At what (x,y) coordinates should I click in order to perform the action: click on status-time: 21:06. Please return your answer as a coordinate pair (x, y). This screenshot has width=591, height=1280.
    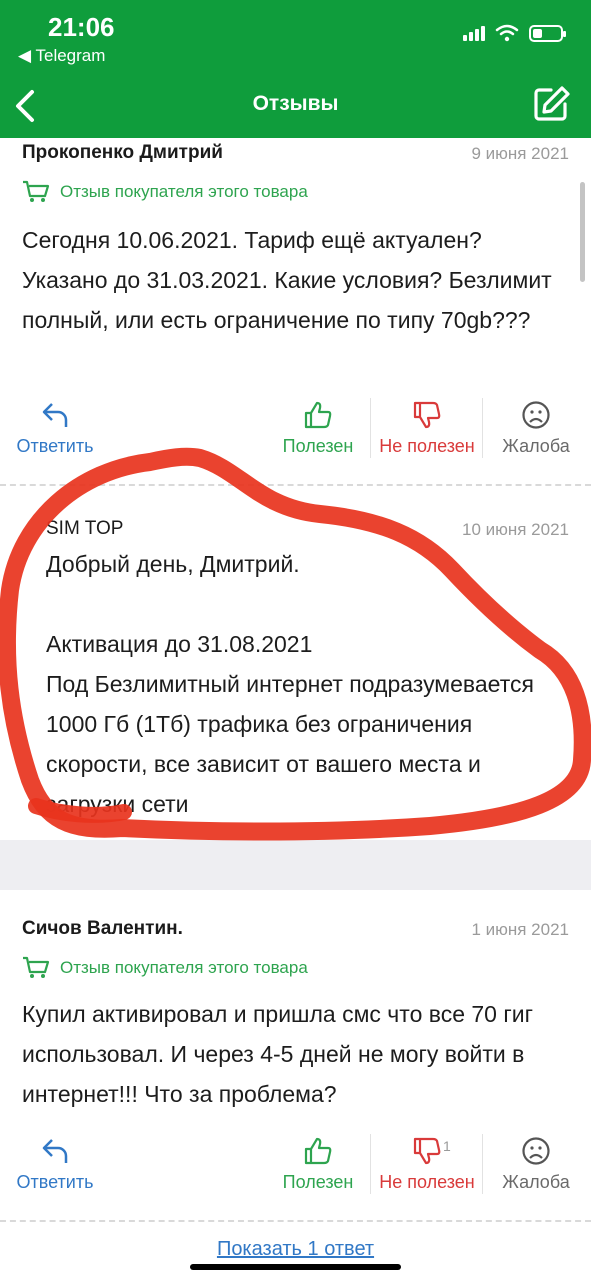
    Looking at the image, I should click on (81, 27).